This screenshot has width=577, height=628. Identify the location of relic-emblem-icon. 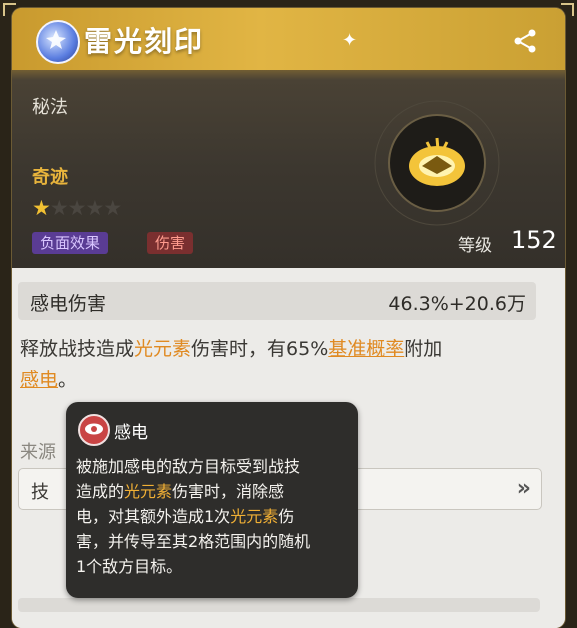
(437, 163).